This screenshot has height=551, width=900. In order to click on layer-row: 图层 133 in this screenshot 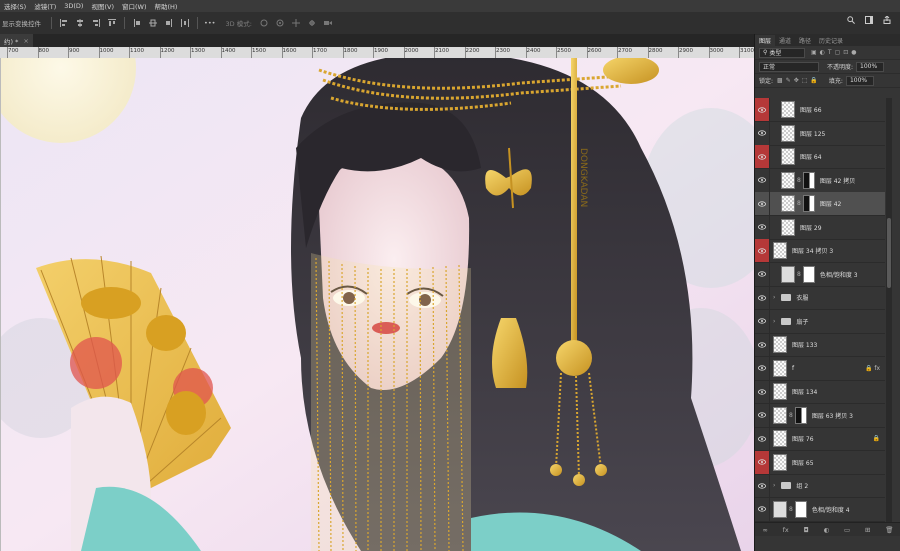, I will do `click(820, 345)`.